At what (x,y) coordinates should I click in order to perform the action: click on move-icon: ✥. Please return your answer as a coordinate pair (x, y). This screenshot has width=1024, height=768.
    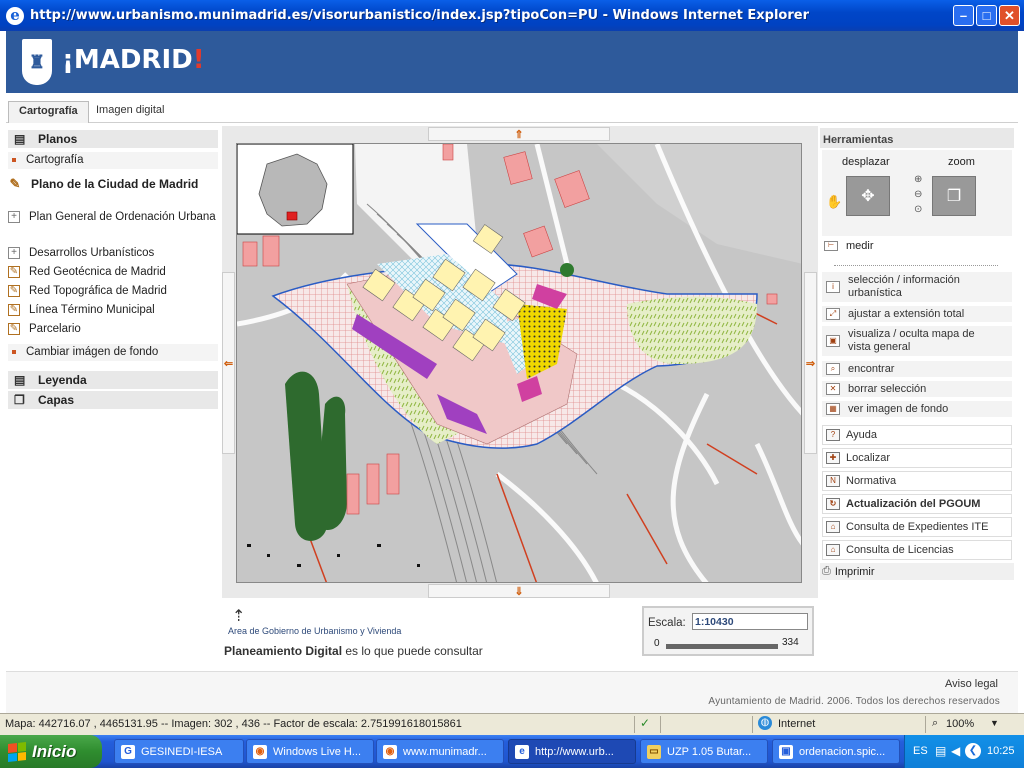
    Looking at the image, I should click on (868, 196).